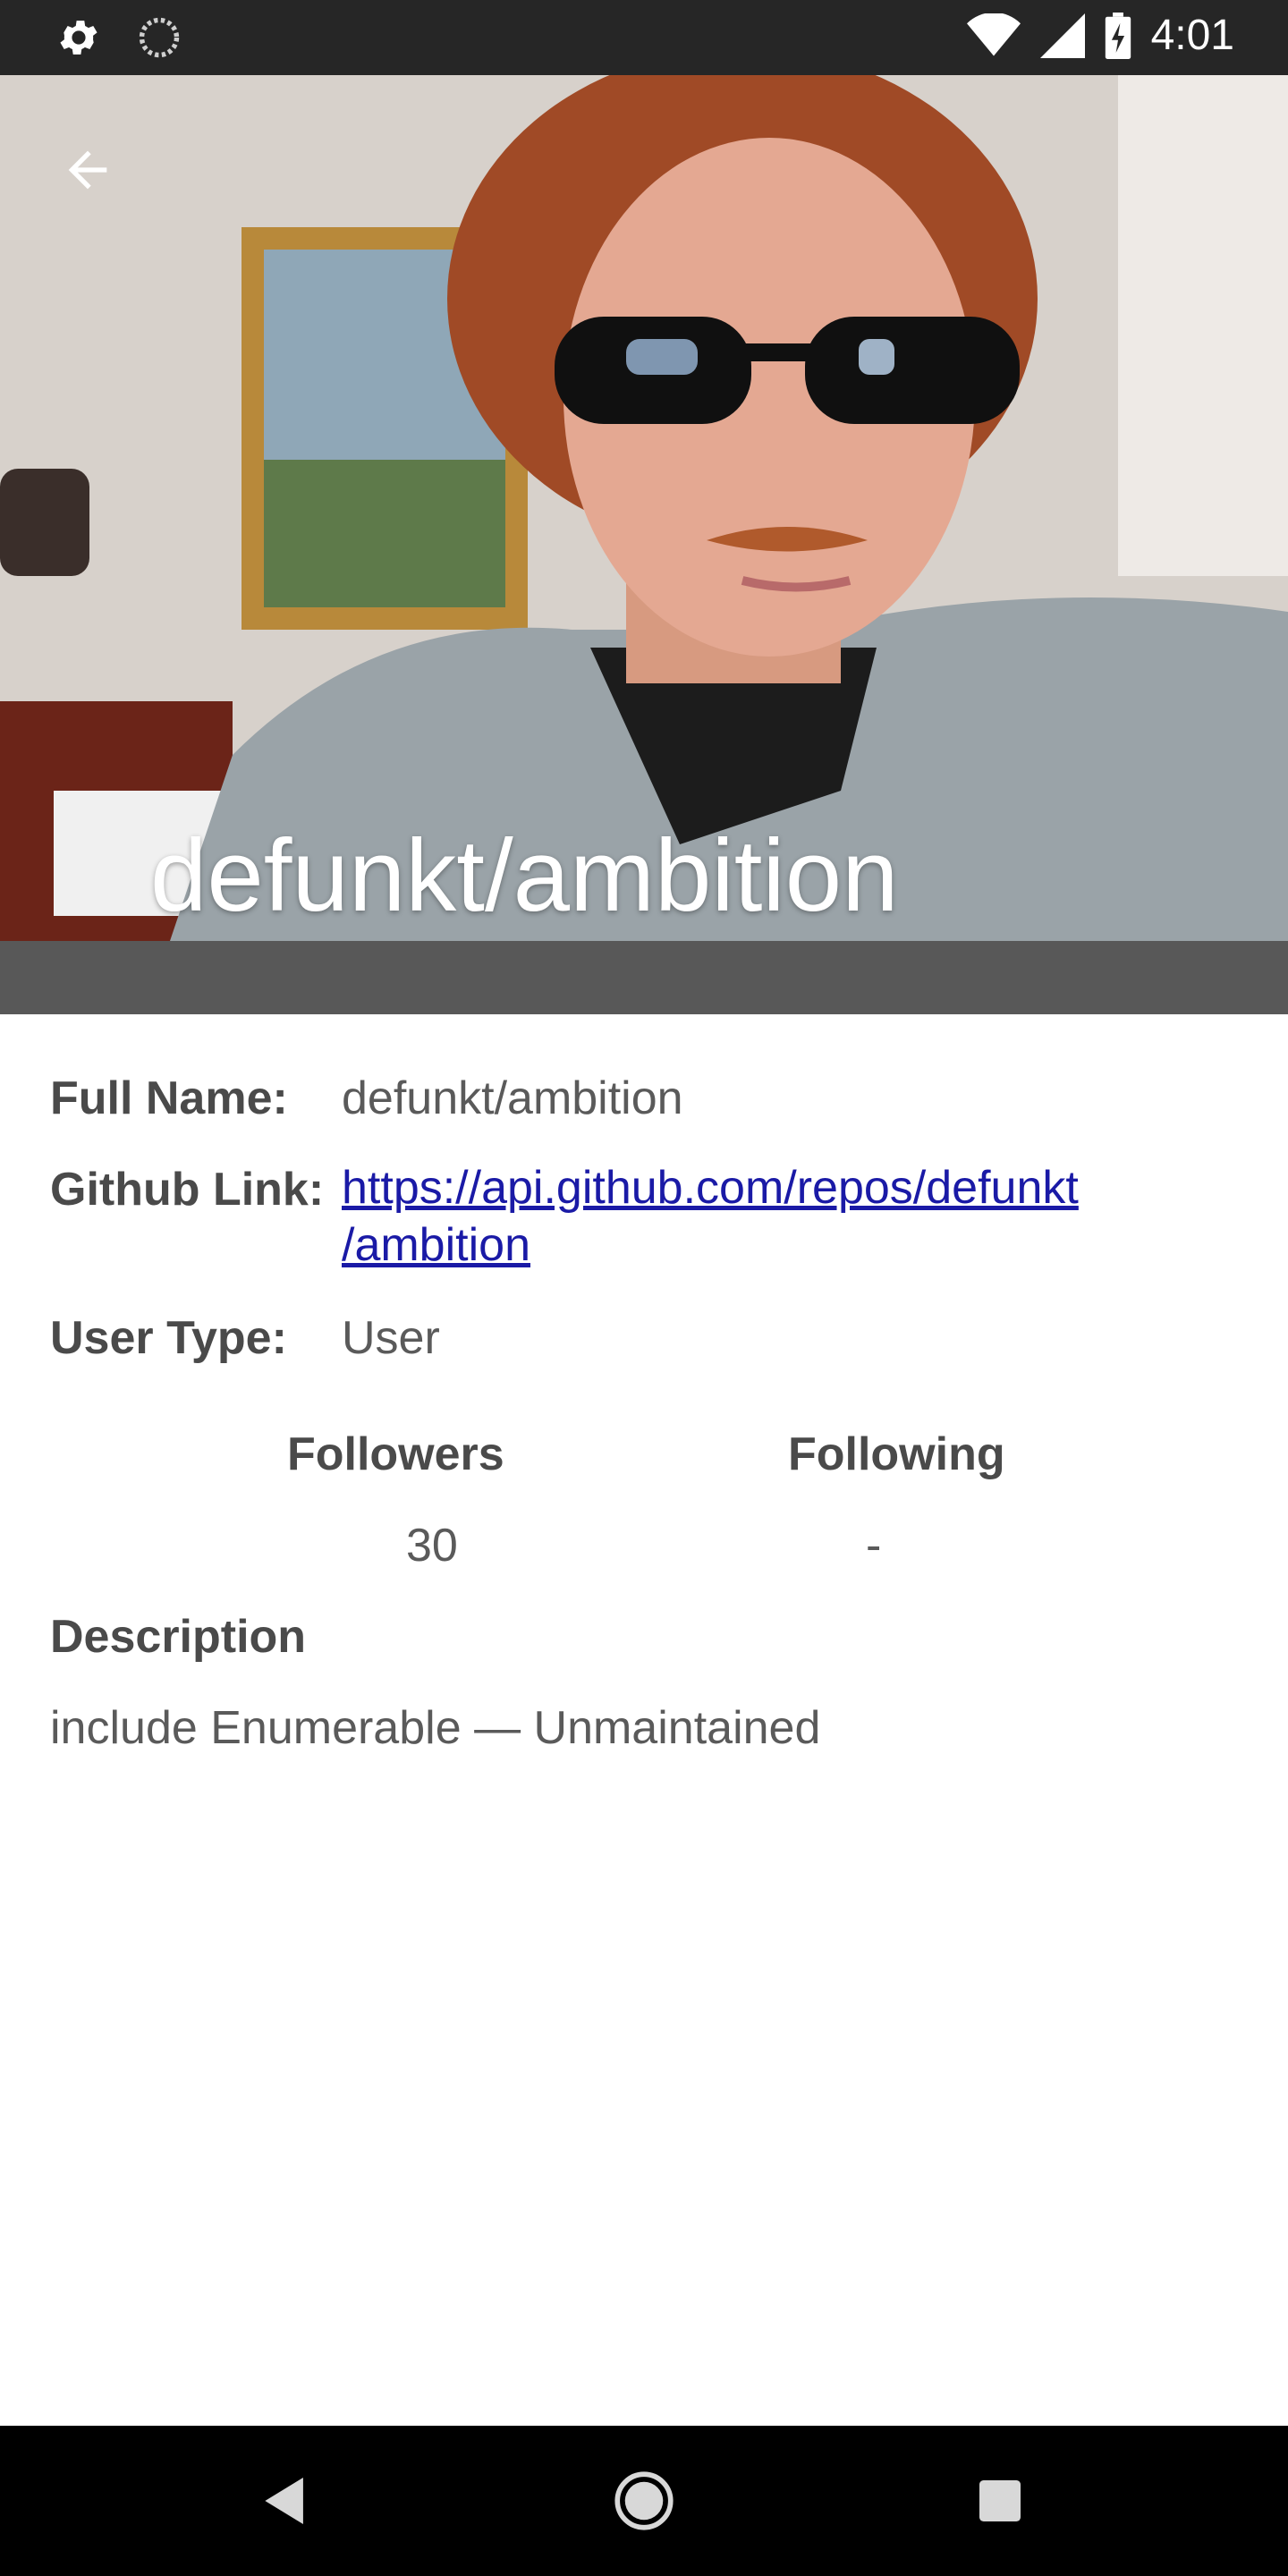 The height and width of the screenshot is (2576, 1288). I want to click on arrow-left-icon, so click(87, 170).